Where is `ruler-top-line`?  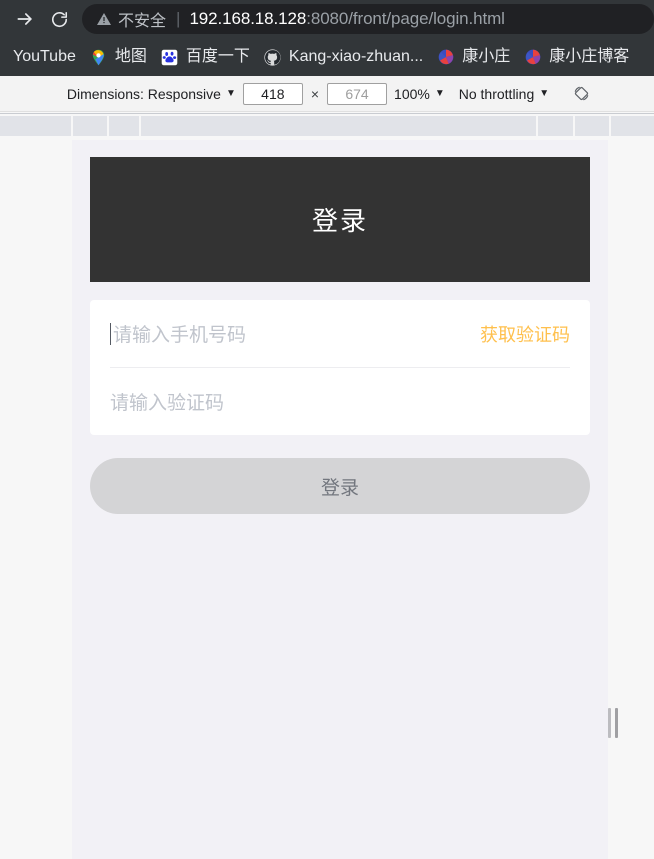 ruler-top-line is located at coordinates (327, 113).